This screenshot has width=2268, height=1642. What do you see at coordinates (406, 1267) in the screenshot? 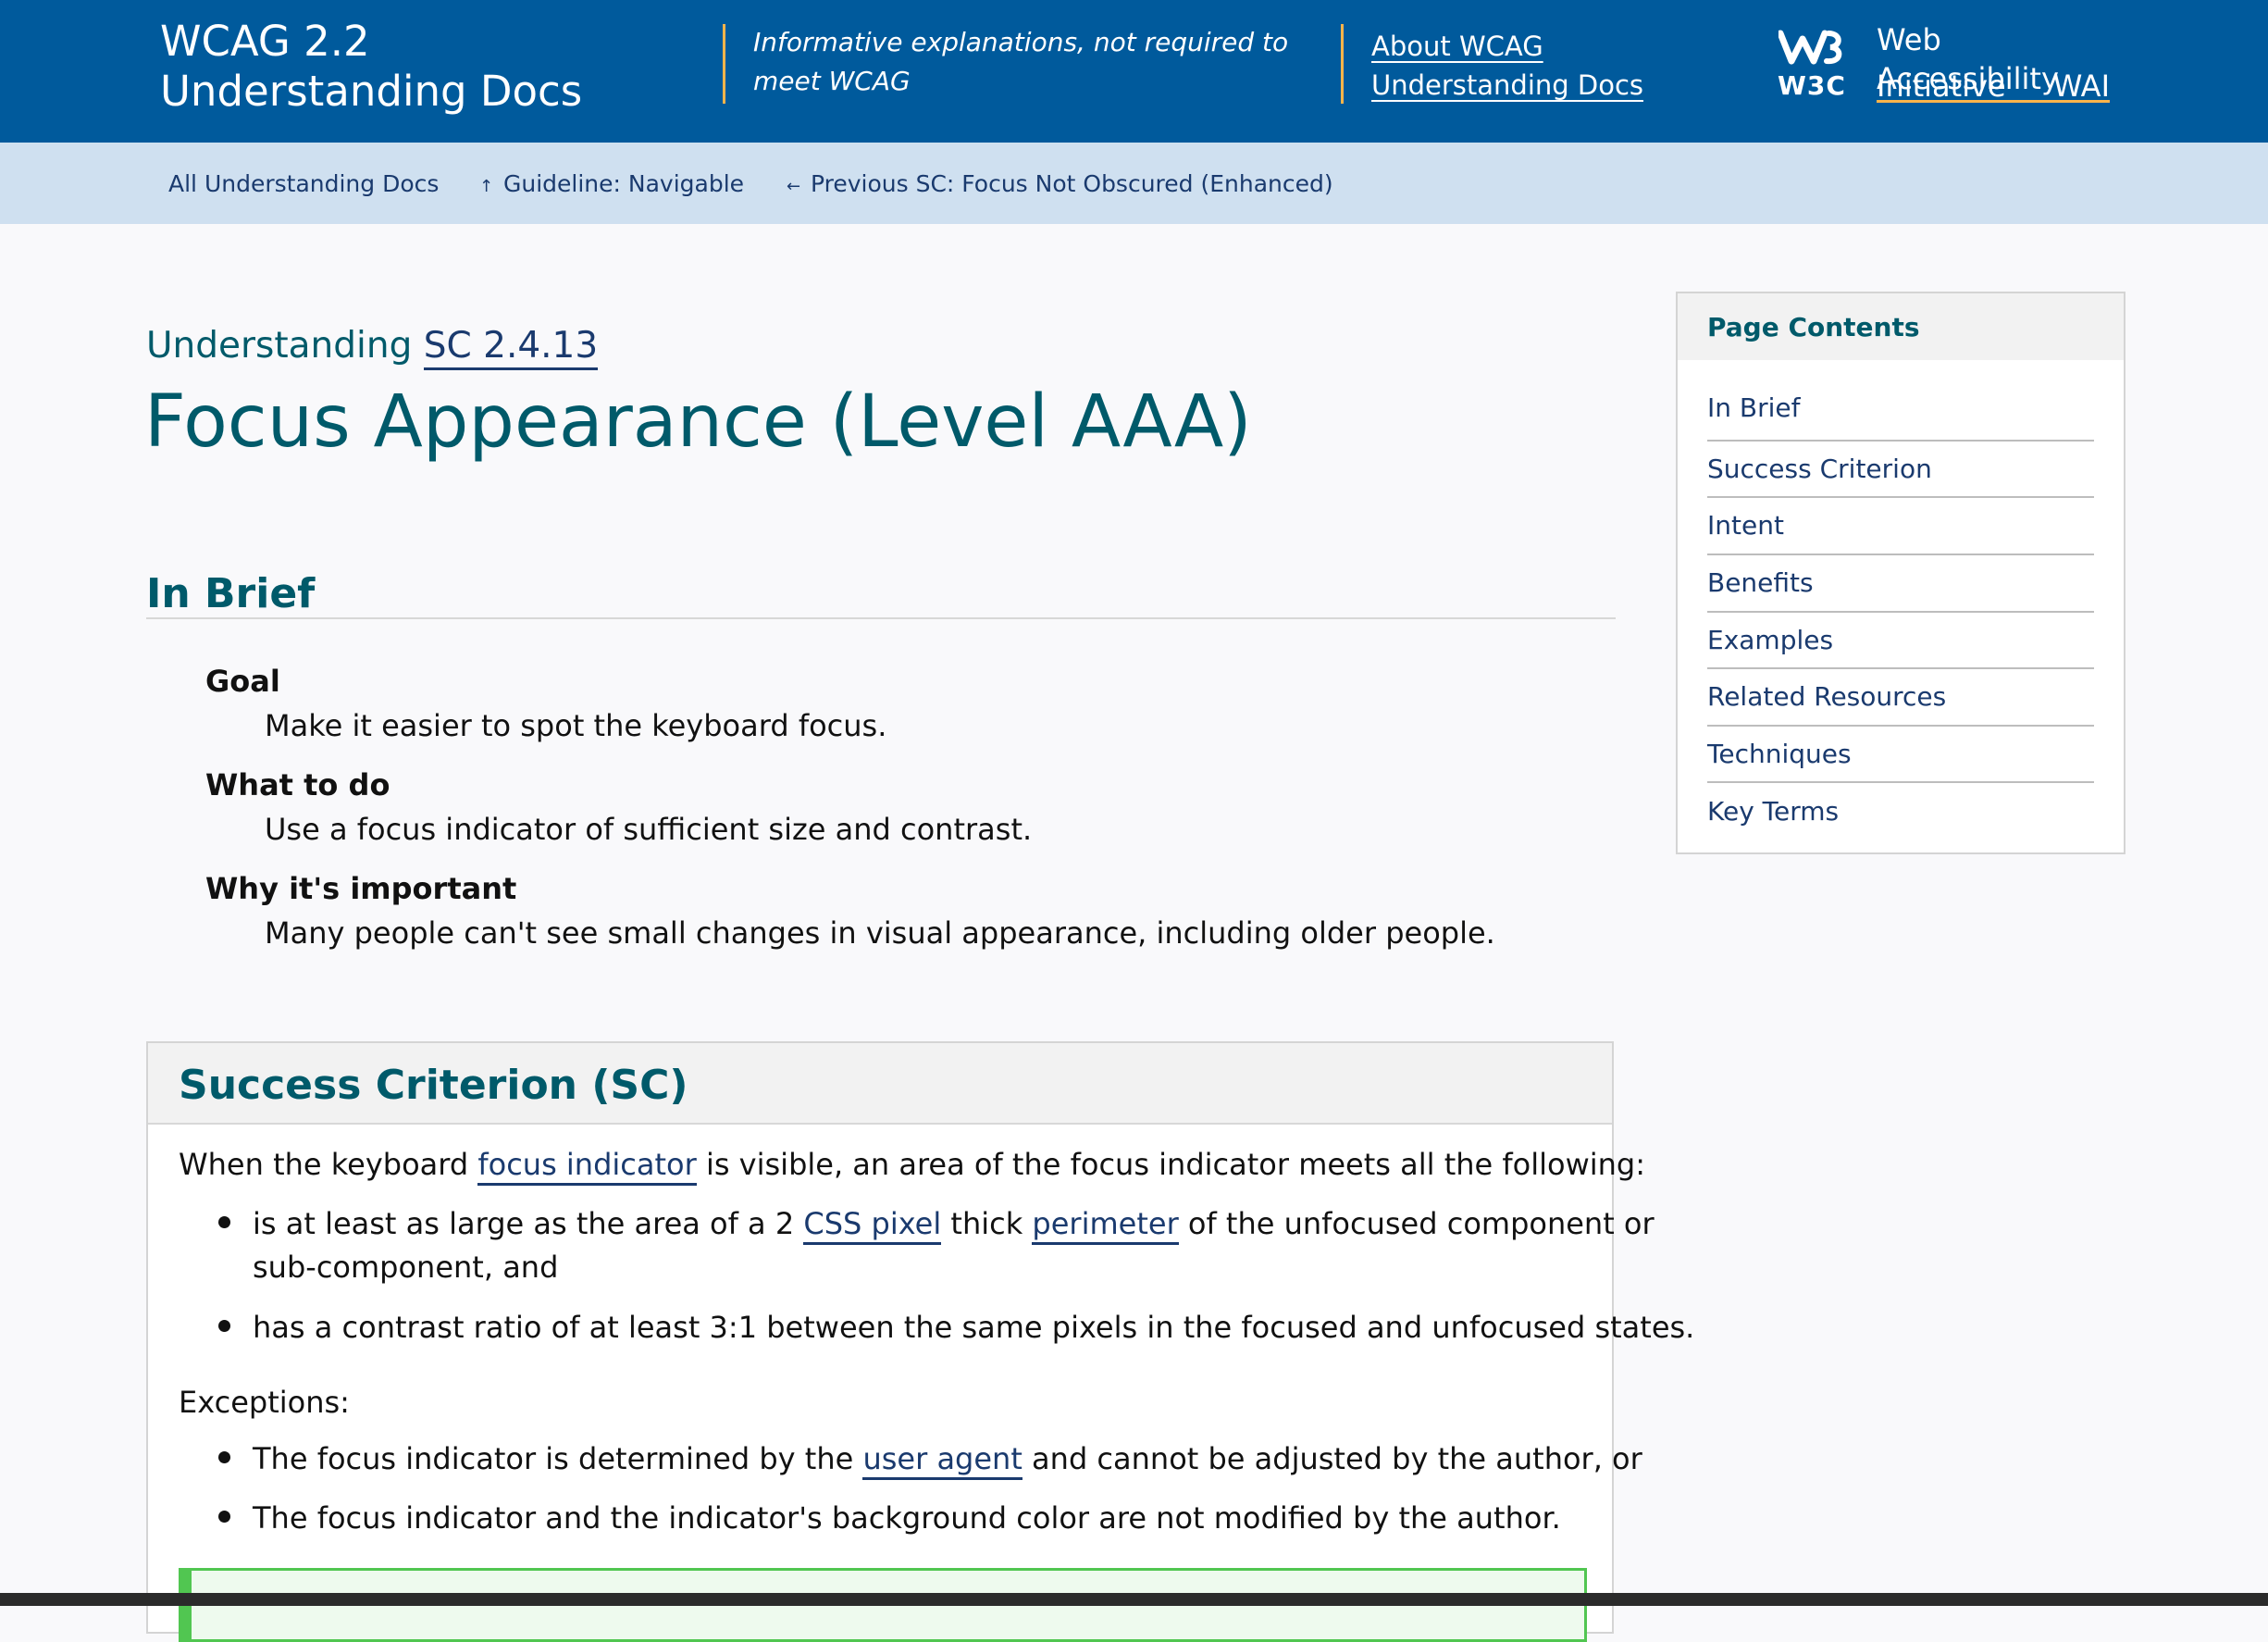
I see `sc-bullet-1-cont: sub-component, and` at bounding box center [406, 1267].